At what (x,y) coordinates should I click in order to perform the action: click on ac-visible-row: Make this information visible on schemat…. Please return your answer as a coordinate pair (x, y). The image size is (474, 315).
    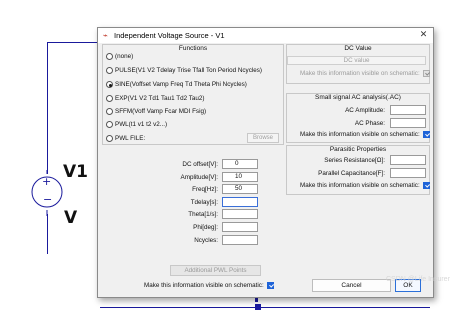
    Looking at the image, I should click on (365, 134).